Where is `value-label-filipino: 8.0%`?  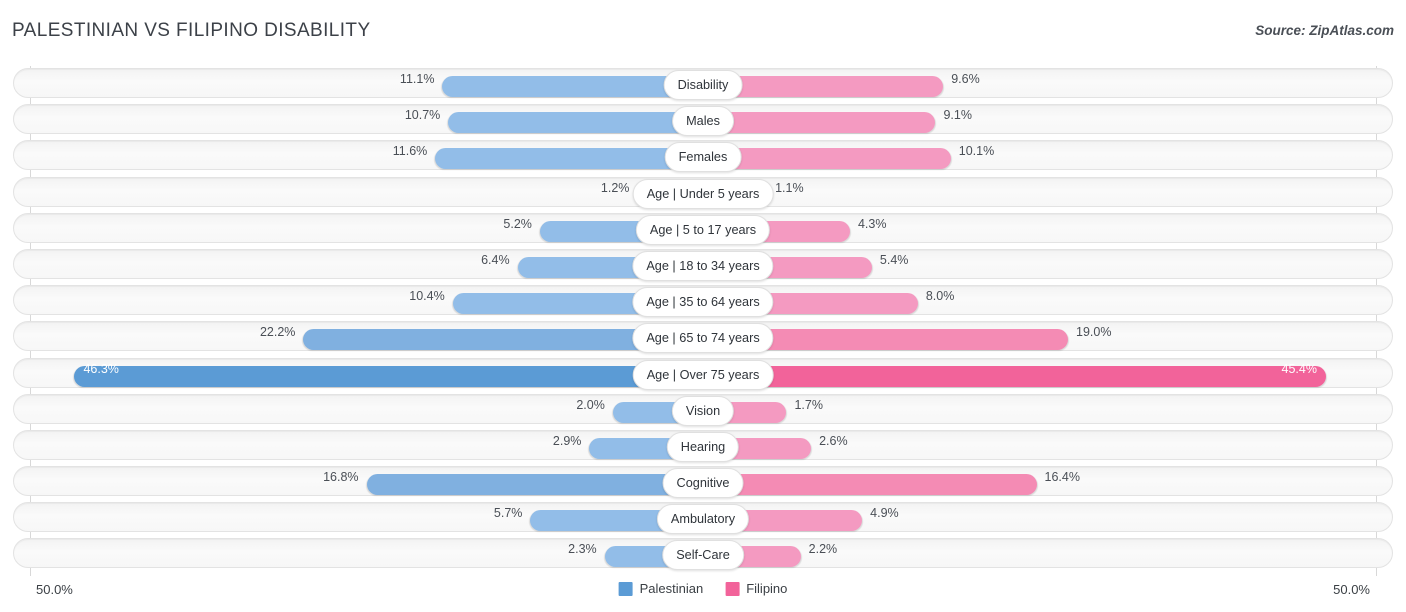 value-label-filipino: 8.0% is located at coordinates (940, 296).